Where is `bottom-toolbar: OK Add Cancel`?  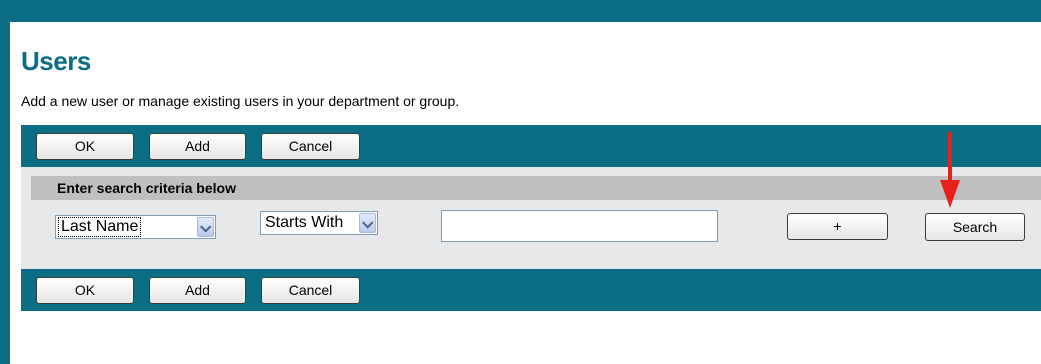
bottom-toolbar: OK Add Cancel is located at coordinates (531, 290).